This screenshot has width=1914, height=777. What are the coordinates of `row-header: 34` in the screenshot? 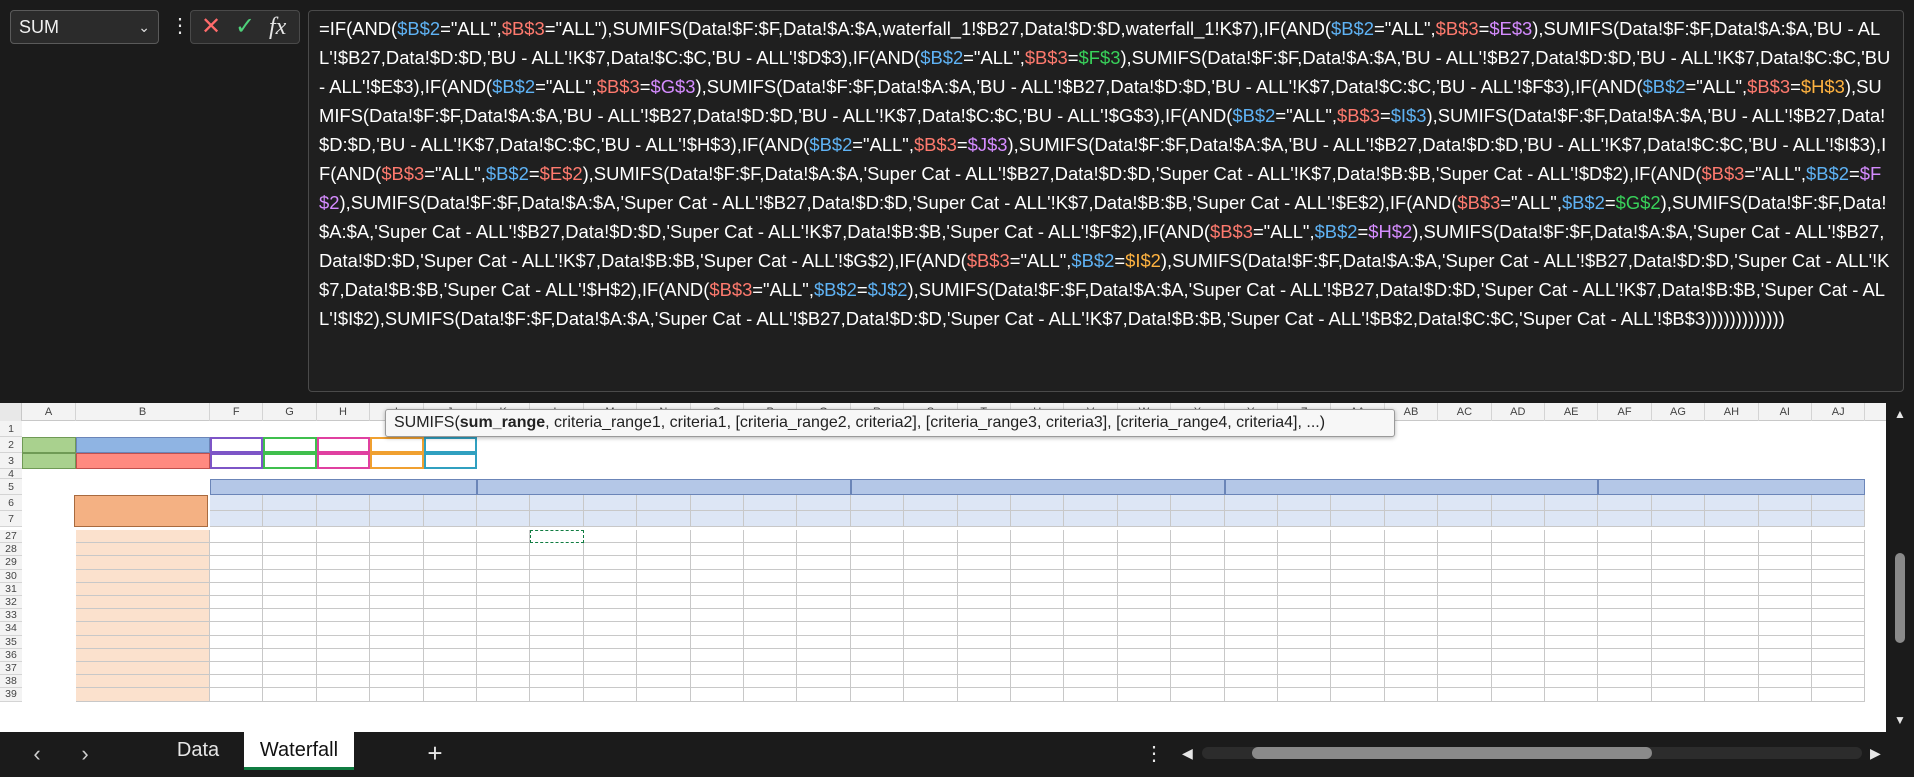 It's located at (11, 629).